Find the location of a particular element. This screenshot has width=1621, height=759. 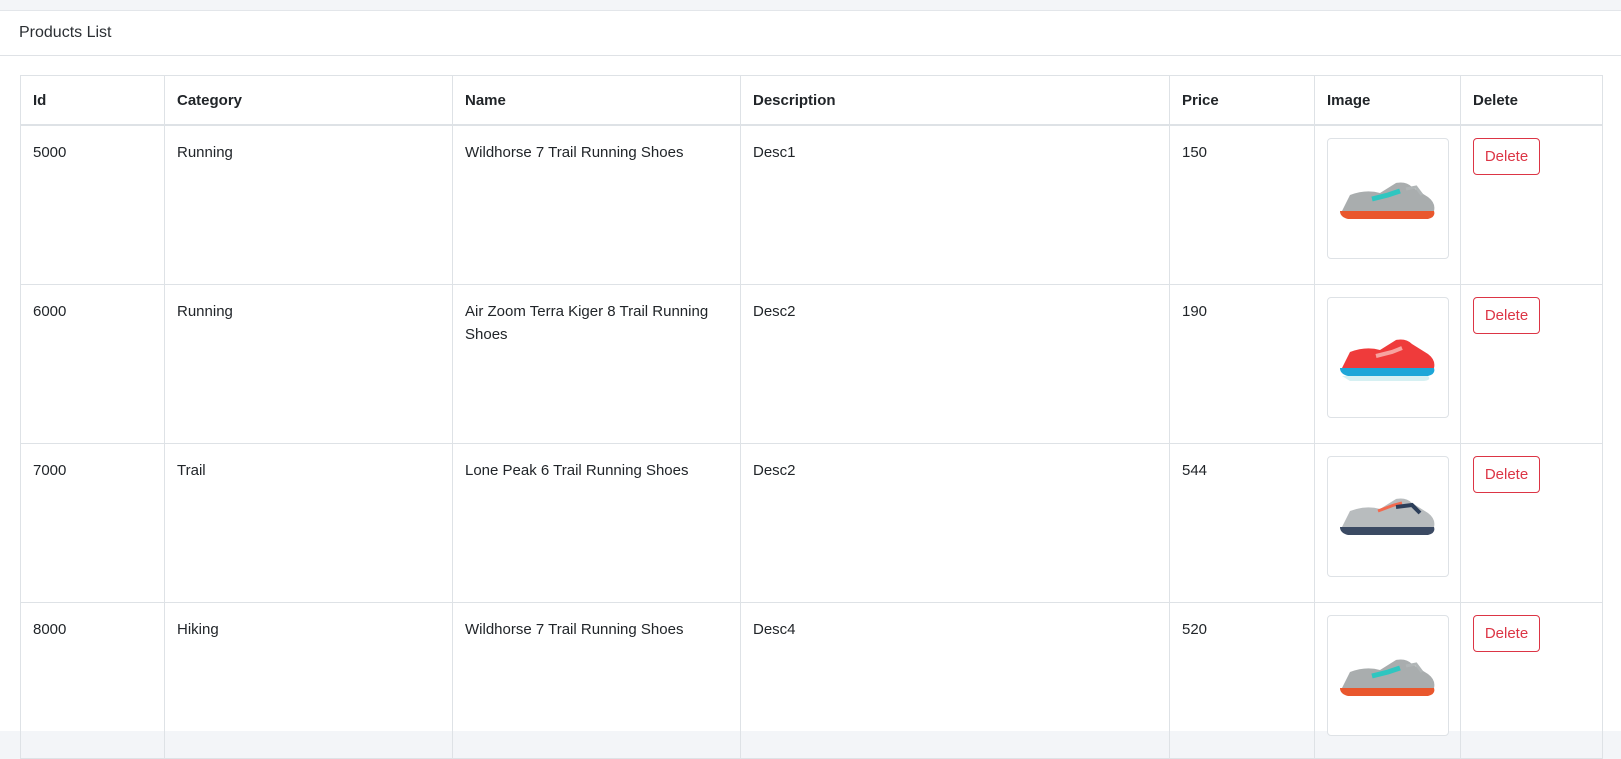

column-header-price: Price is located at coordinates (1242, 100).